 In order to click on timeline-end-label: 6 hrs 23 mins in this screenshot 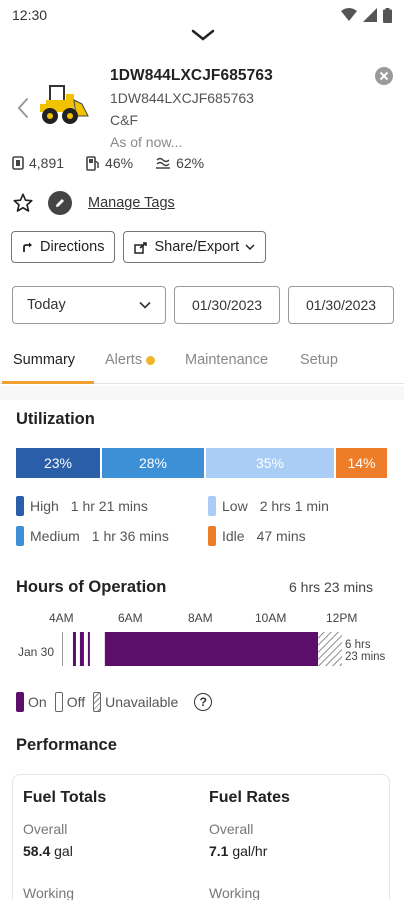, I will do `click(365, 651)`.